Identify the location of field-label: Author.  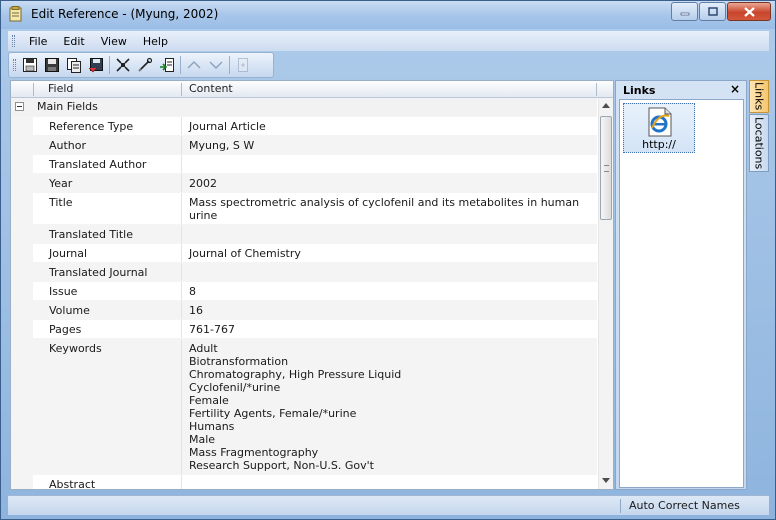
(68, 145).